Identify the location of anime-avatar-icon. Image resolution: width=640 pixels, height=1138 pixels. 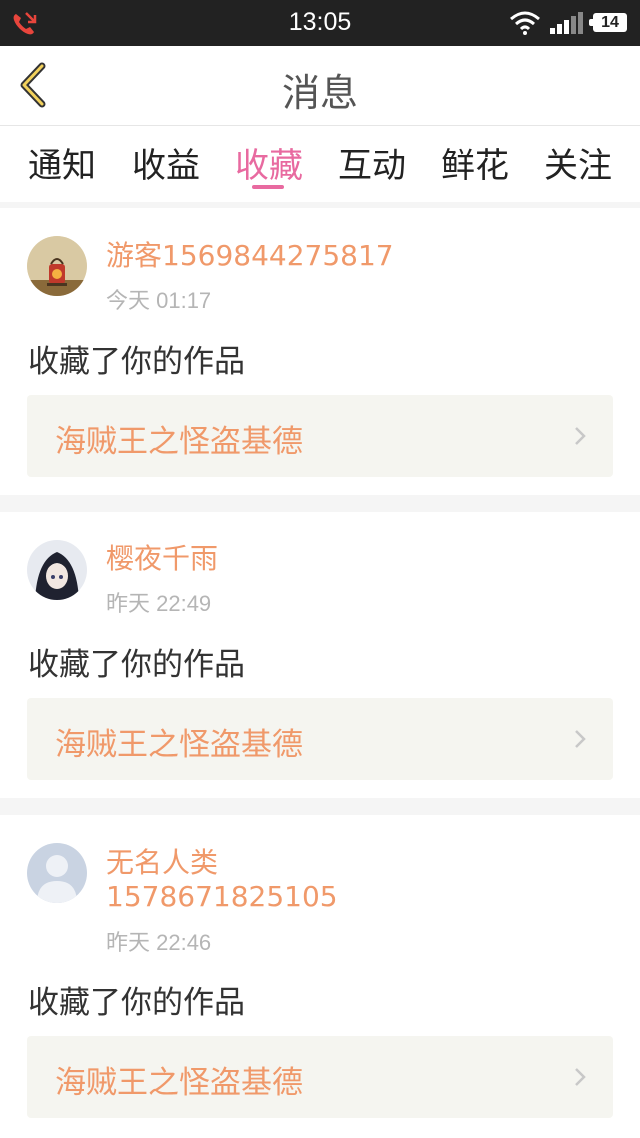
(57, 570).